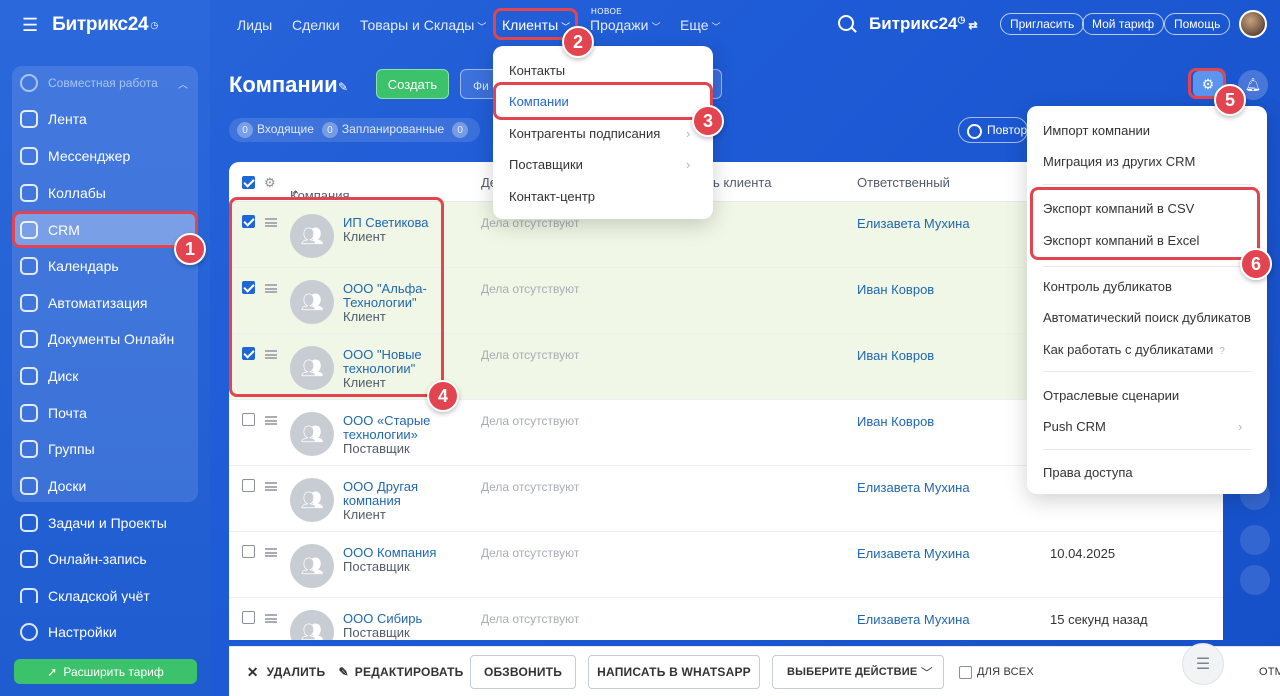 The height and width of the screenshot is (696, 1280). What do you see at coordinates (105, 339) in the screenshot?
I see `sidebar-item-documents: Документы Онлайн` at bounding box center [105, 339].